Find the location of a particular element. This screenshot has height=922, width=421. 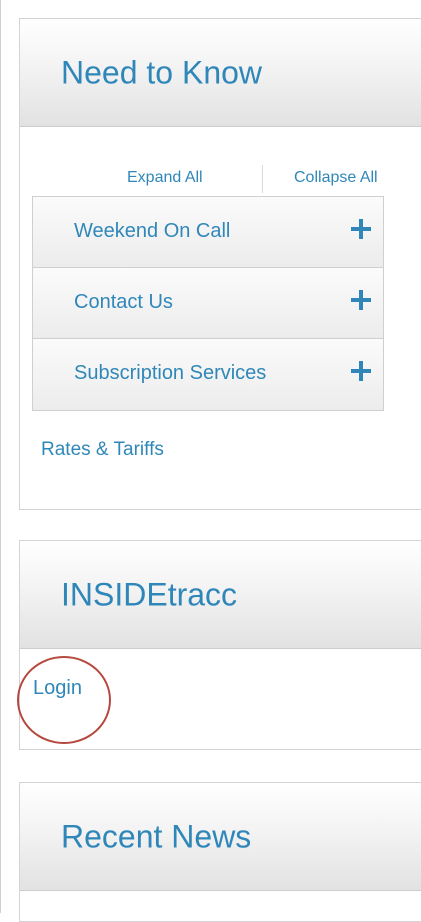

recent-news-title: Recent News is located at coordinates (156, 836).